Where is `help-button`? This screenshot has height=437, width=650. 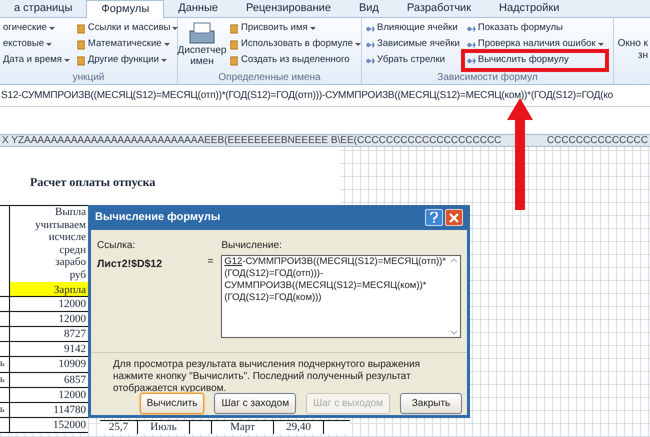
help-button is located at coordinates (434, 217).